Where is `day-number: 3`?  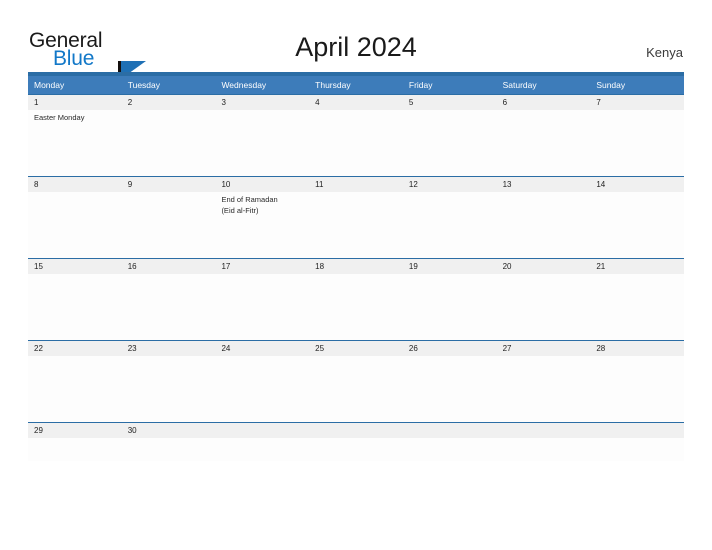
day-number: 3 is located at coordinates (262, 102).